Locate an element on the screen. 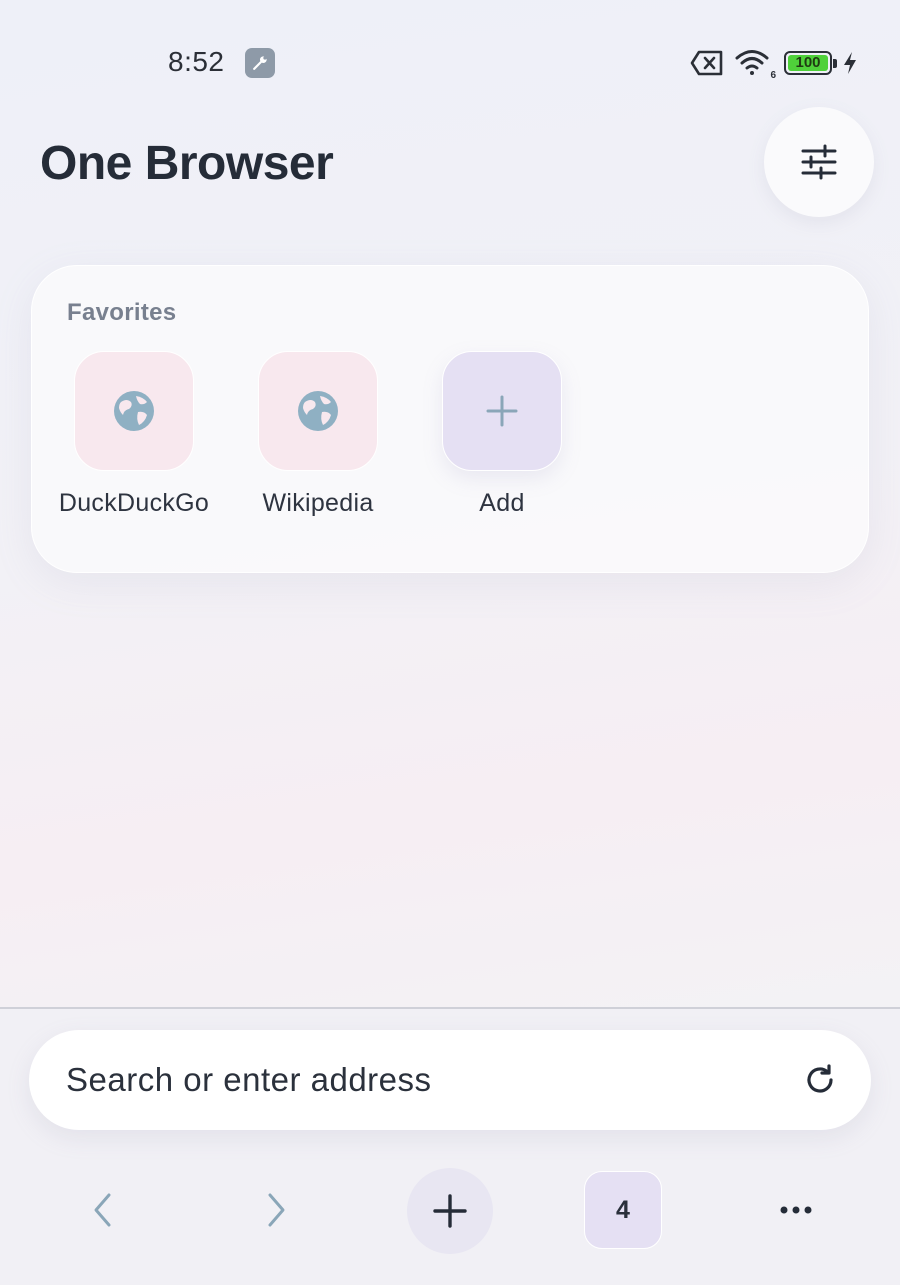 This screenshot has width=900, height=1285. status-time: 8:52 is located at coordinates (196, 61).